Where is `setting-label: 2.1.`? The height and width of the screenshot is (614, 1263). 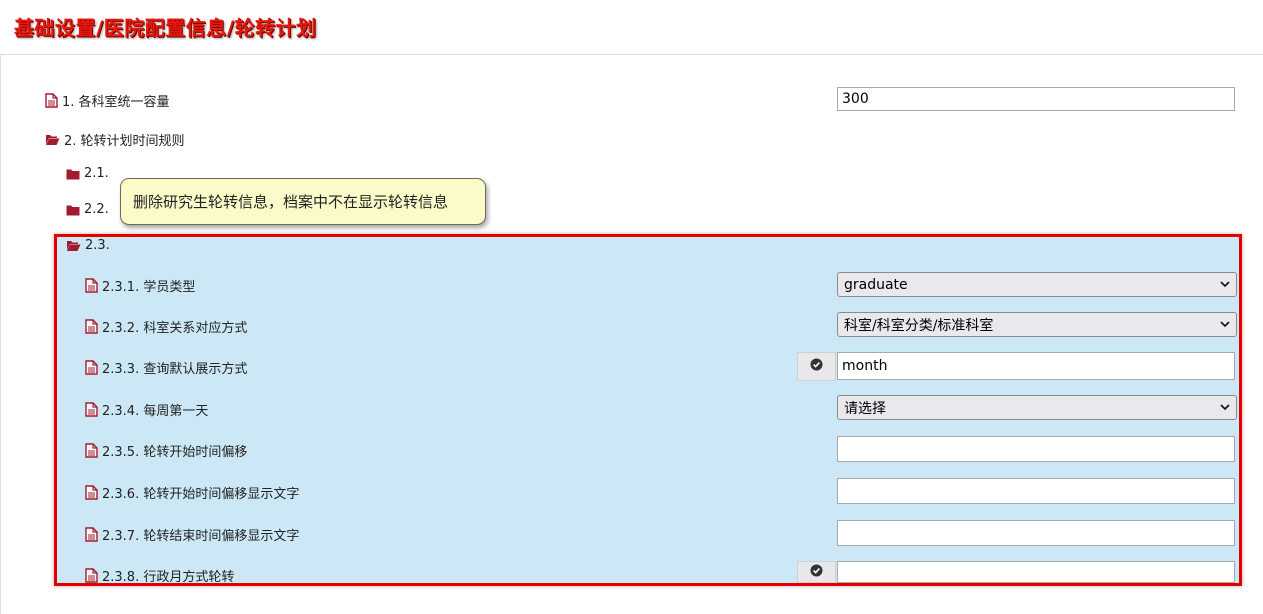
setting-label: 2.1. is located at coordinates (96, 173).